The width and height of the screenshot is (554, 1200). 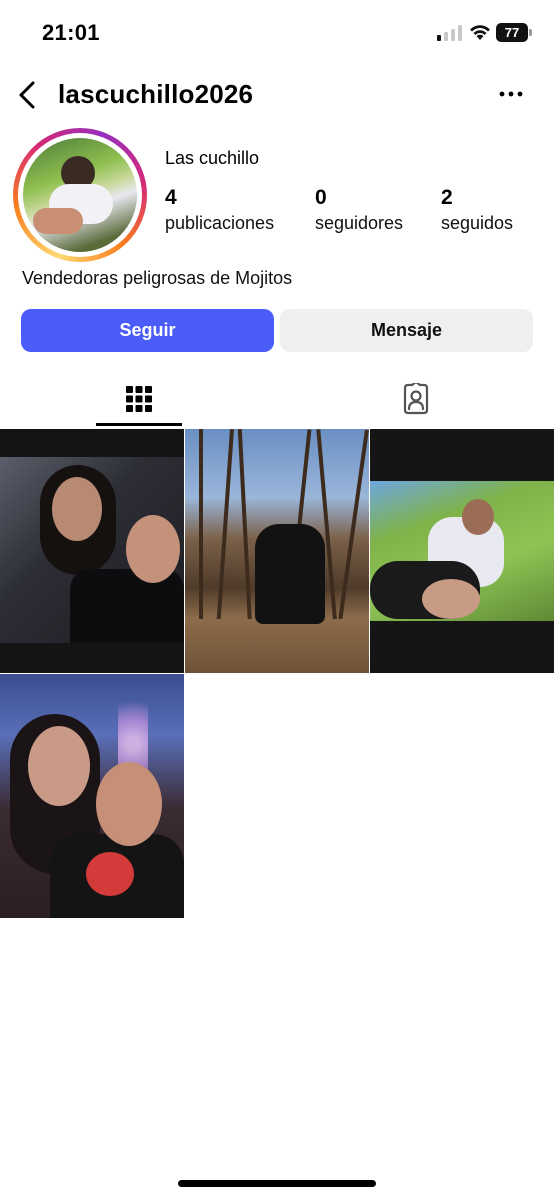 I want to click on chevron-left-icon, so click(x=27, y=95).